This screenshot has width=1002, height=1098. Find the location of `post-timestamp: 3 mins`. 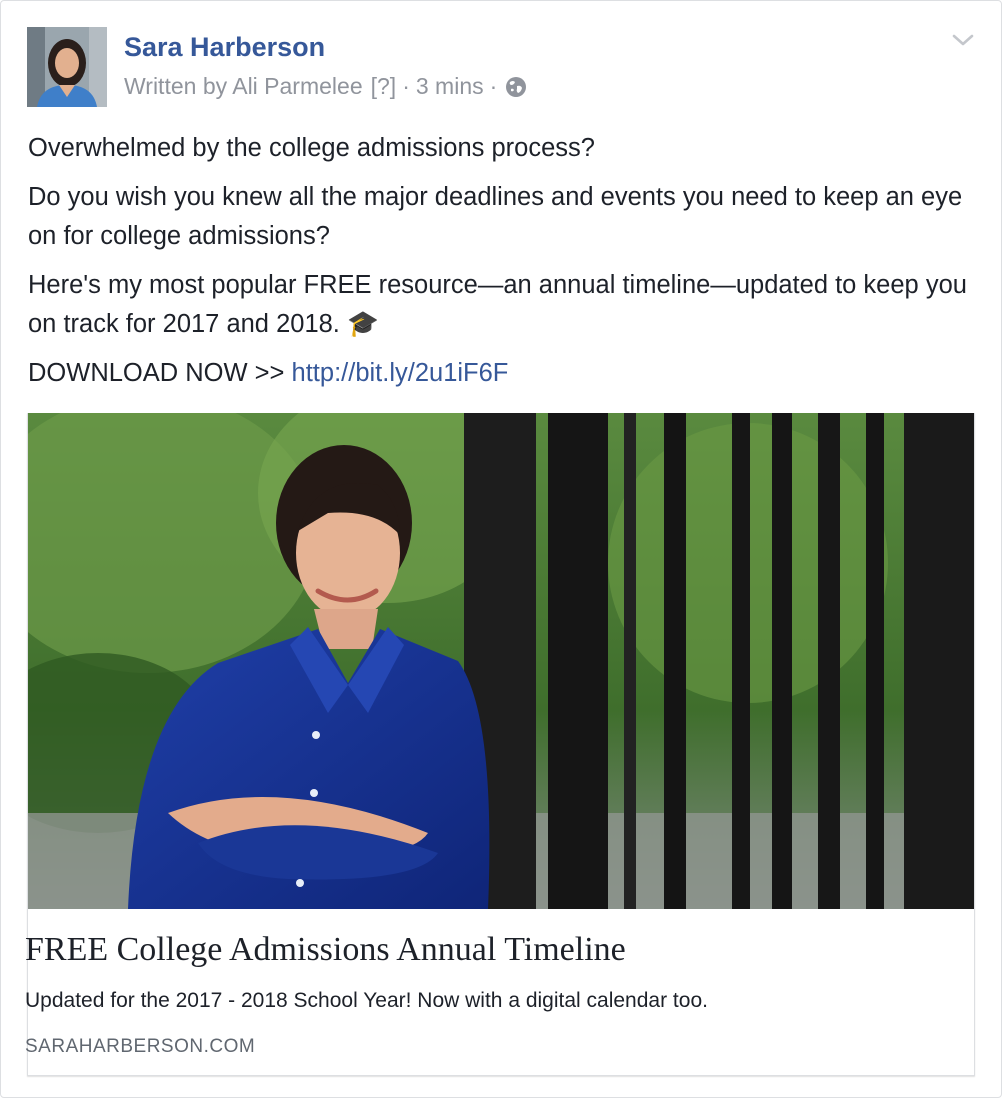

post-timestamp: 3 mins is located at coordinates (450, 86).